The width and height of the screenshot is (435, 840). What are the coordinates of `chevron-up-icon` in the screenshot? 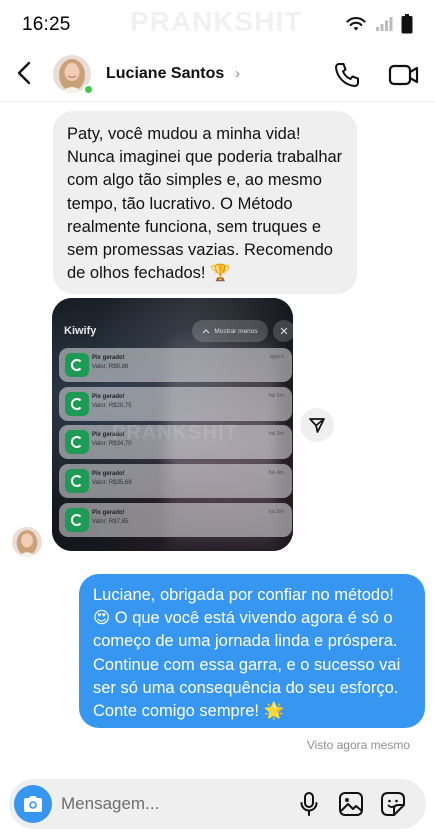 It's located at (206, 331).